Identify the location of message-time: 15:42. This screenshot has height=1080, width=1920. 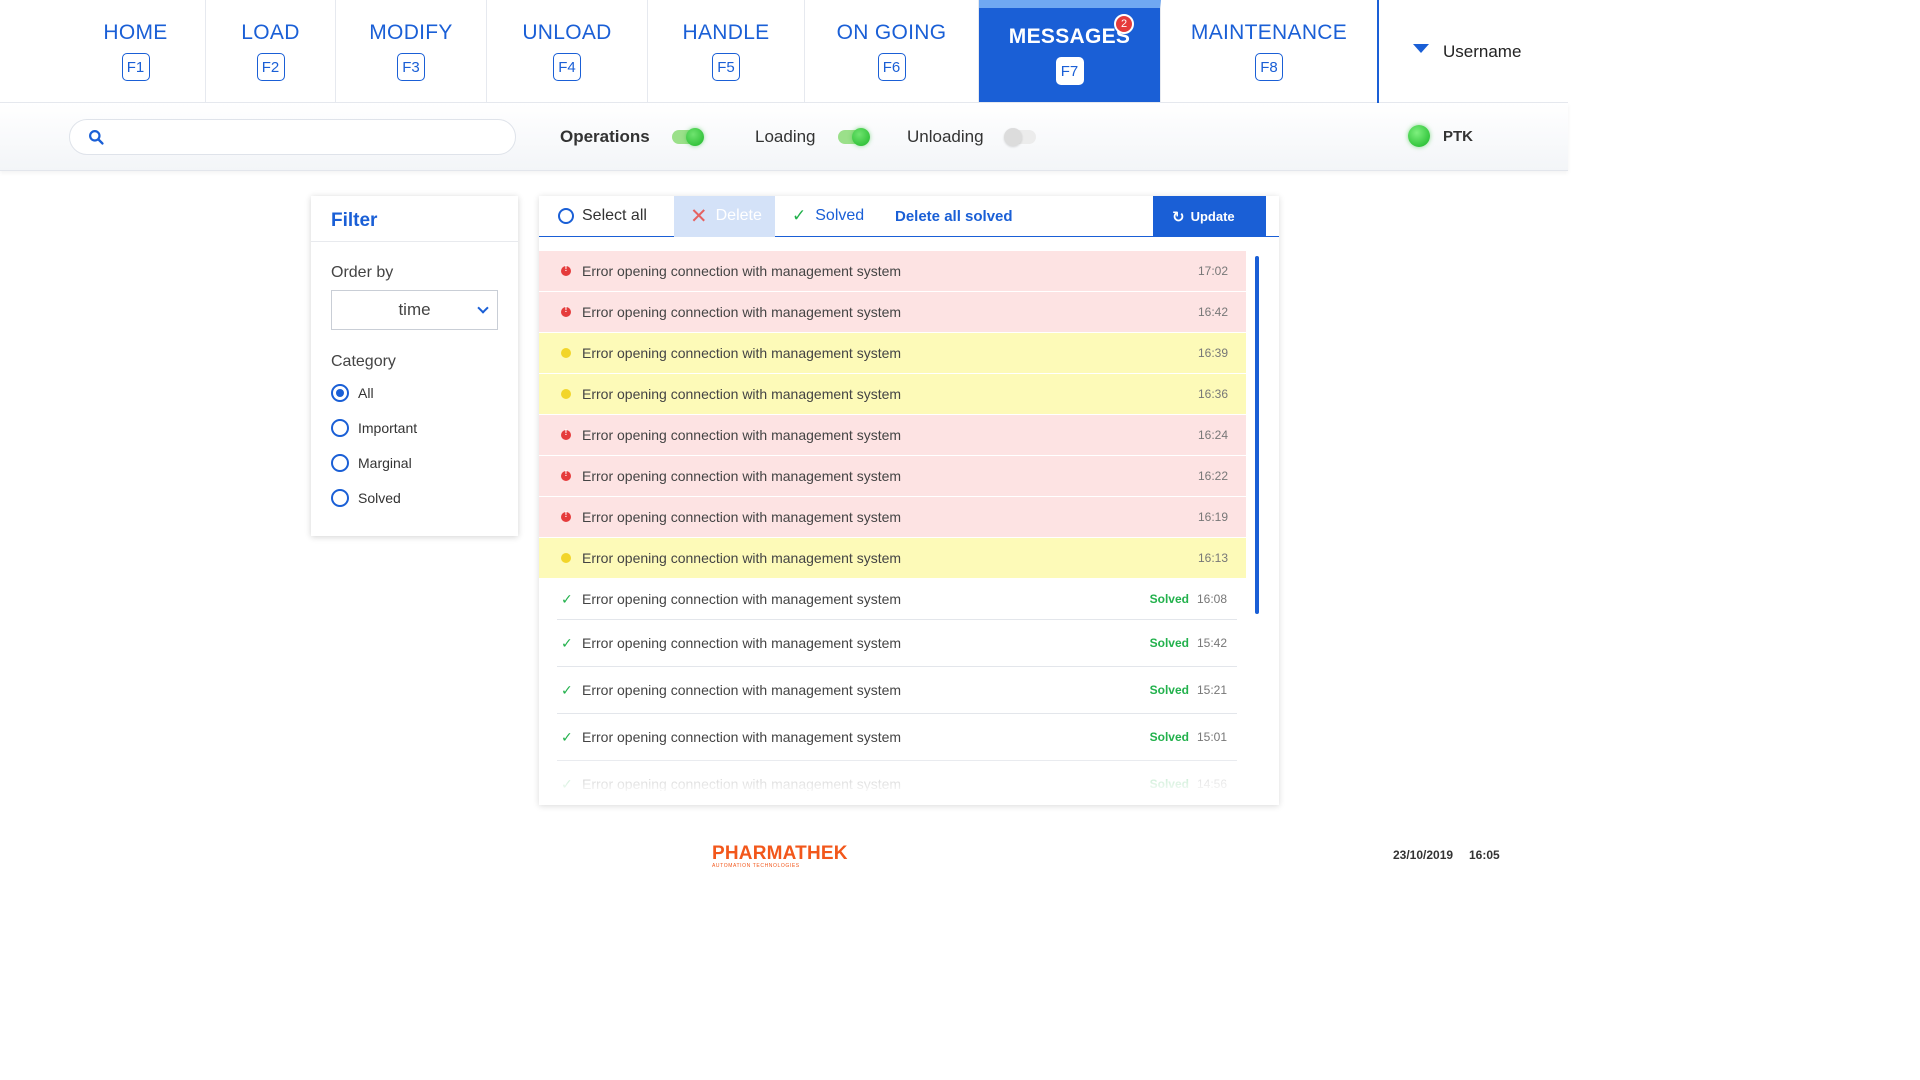
(1212, 643).